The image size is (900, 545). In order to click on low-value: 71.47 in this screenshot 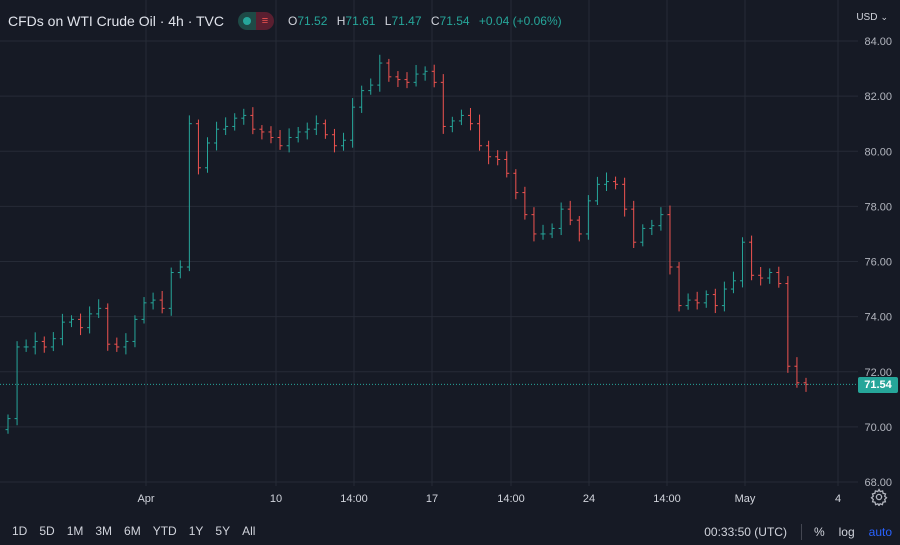, I will do `click(406, 21)`.